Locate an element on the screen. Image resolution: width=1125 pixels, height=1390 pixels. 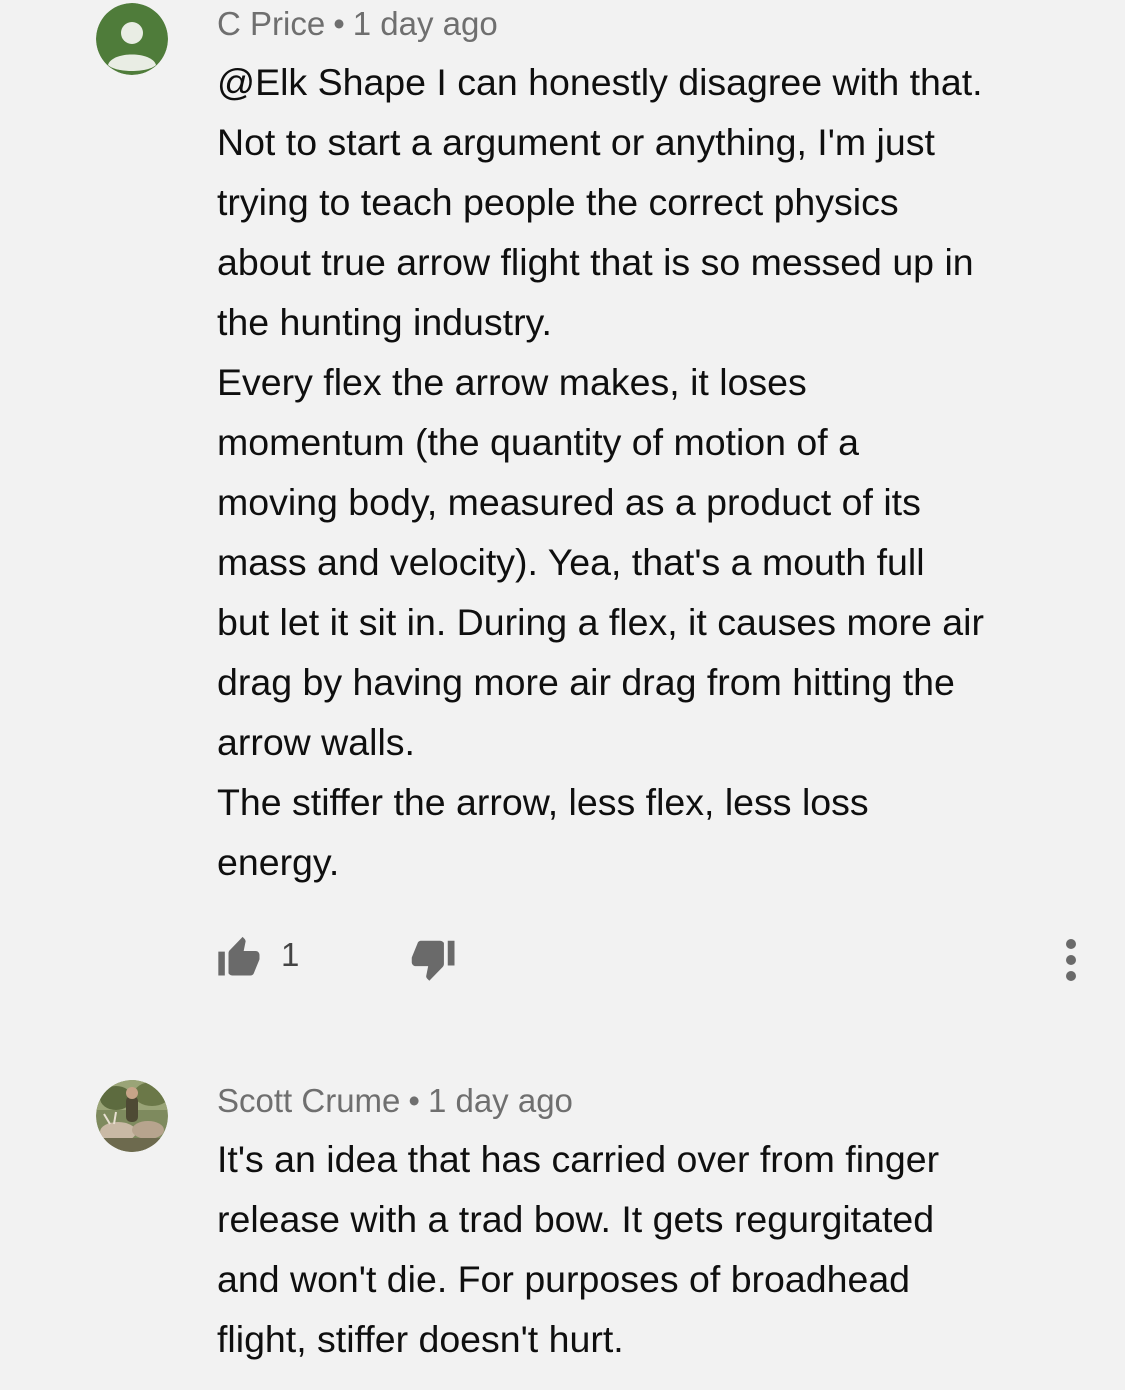
comment-meta: Scott Crume • 1 day ago is located at coordinates (395, 1101).